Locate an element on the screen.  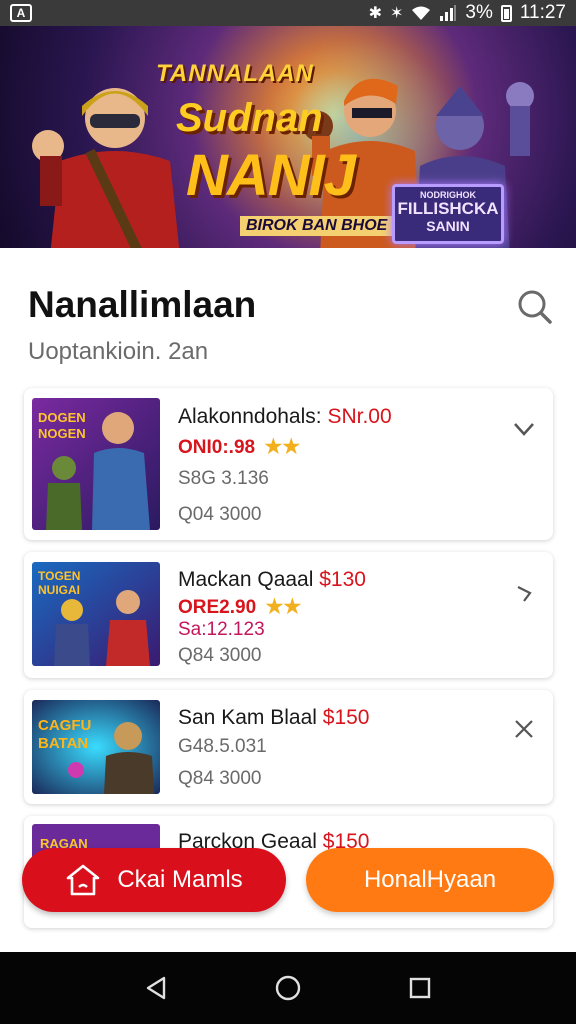
chevron-down-icon is located at coordinates (524, 429).